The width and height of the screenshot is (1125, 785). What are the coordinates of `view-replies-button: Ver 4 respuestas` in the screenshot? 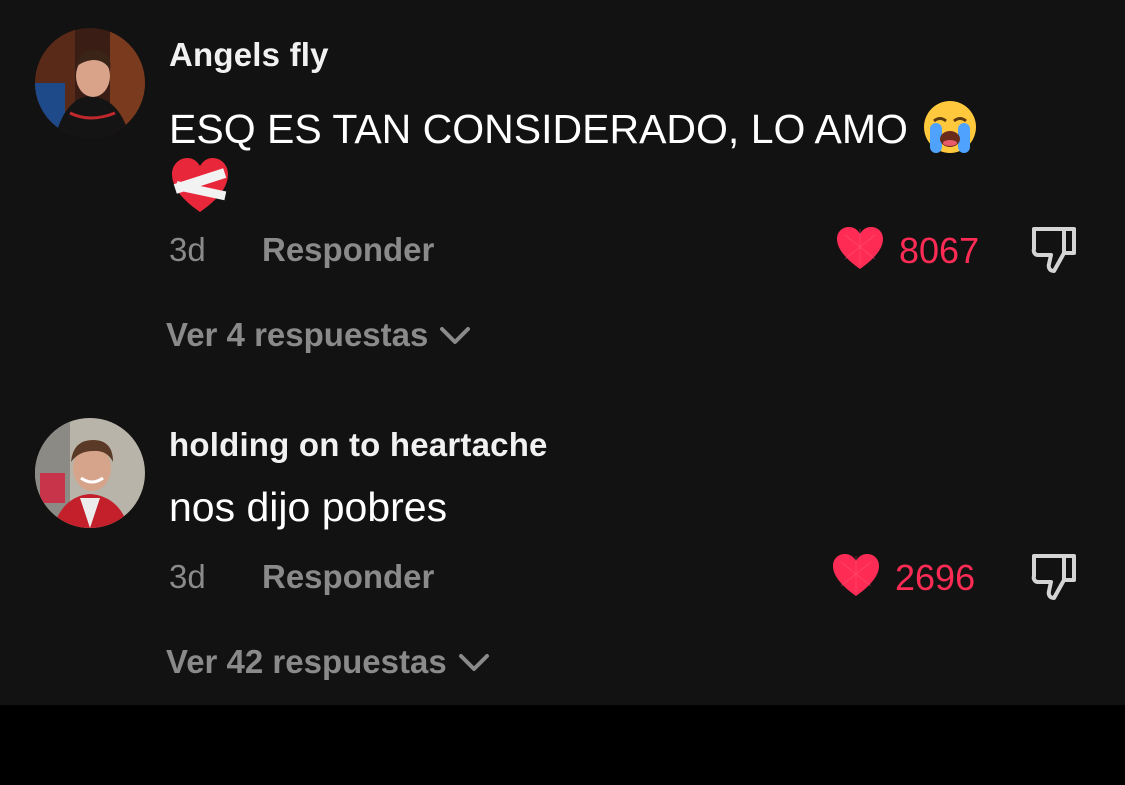 It's located at (319, 335).